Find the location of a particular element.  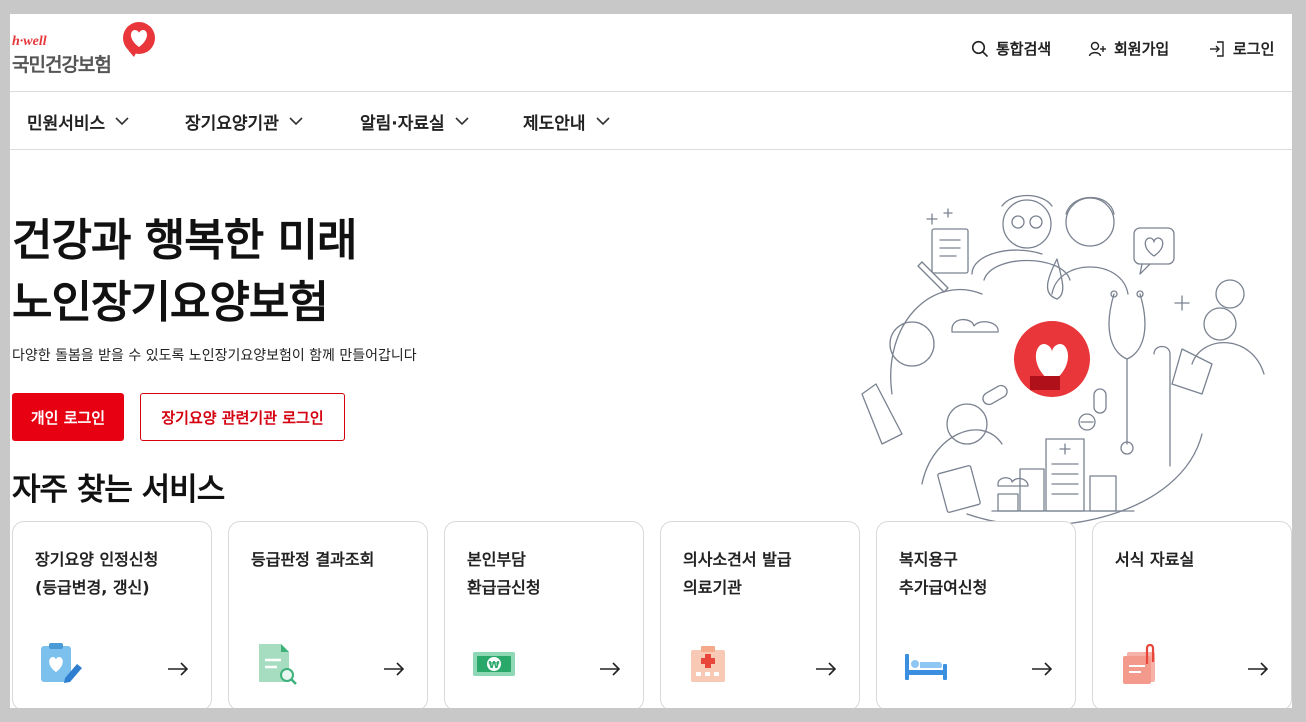

join-link: 회원가입 is located at coordinates (1128, 48).